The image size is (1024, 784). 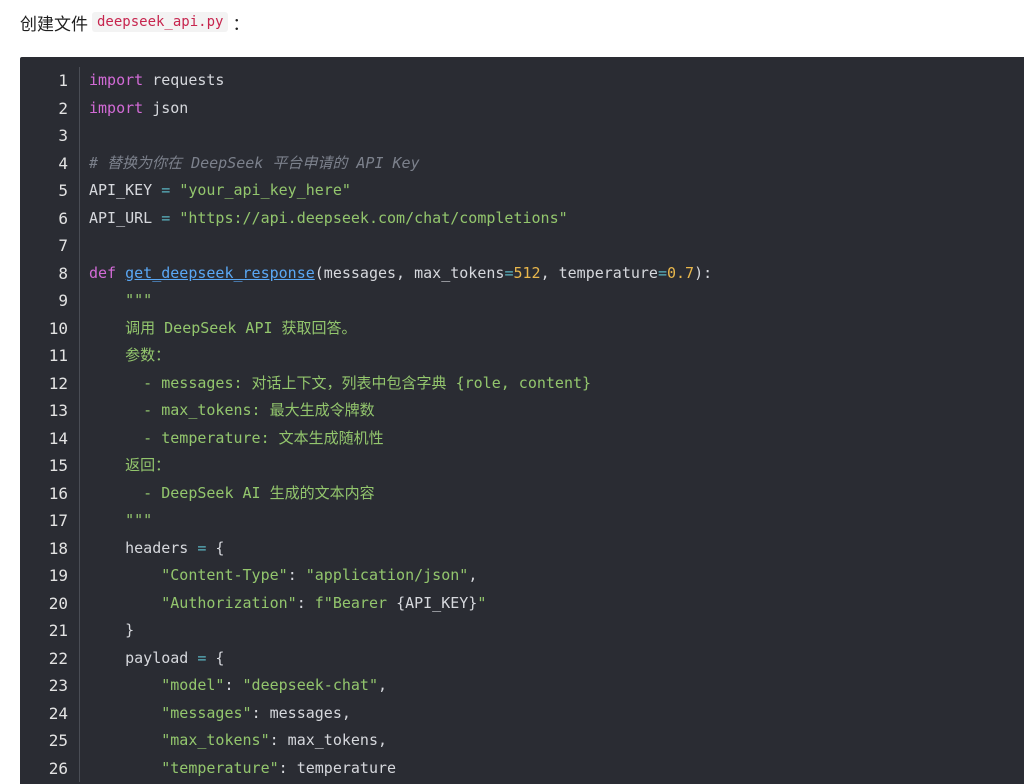 What do you see at coordinates (552, 329) in the screenshot?
I see `code-text: 调用 DeepSeek API 获取回答。` at bounding box center [552, 329].